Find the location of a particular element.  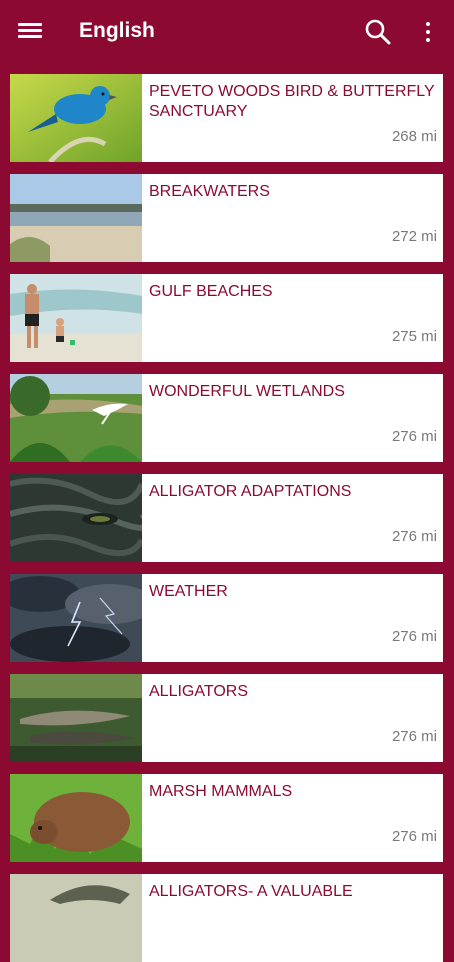

stop-name: WEATHER is located at coordinates (188, 591).